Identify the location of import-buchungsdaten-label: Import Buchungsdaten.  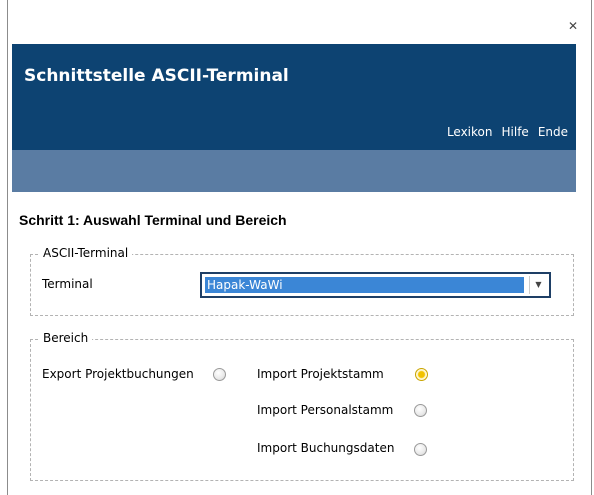
(326, 448).